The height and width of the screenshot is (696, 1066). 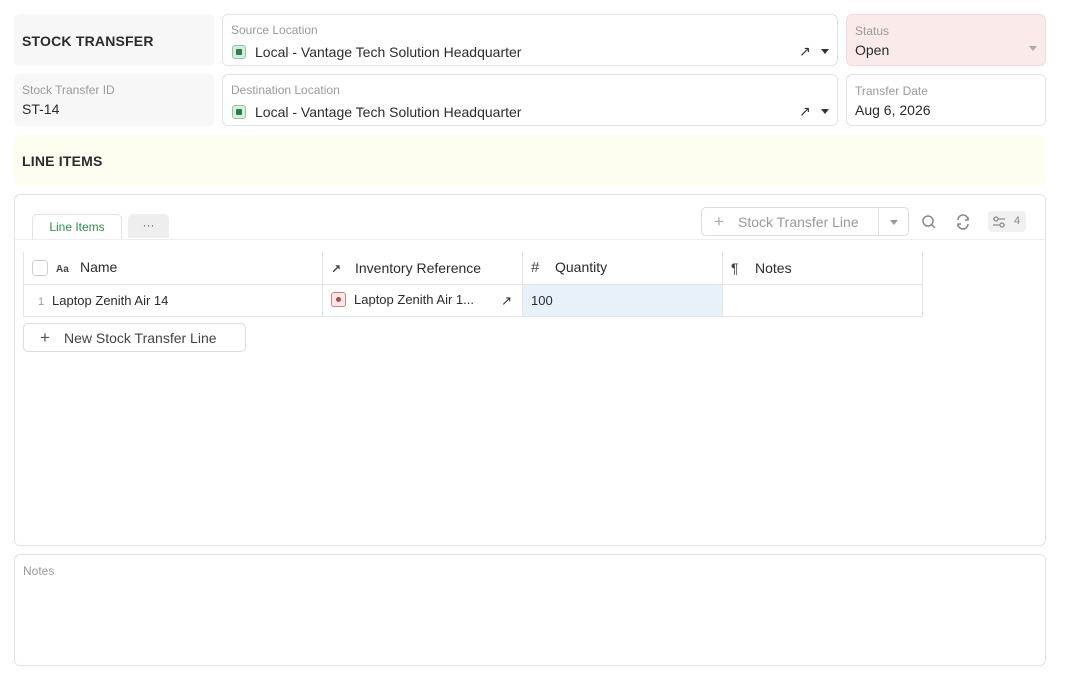 I want to click on column-notes-label: Notes, so click(x=773, y=267).